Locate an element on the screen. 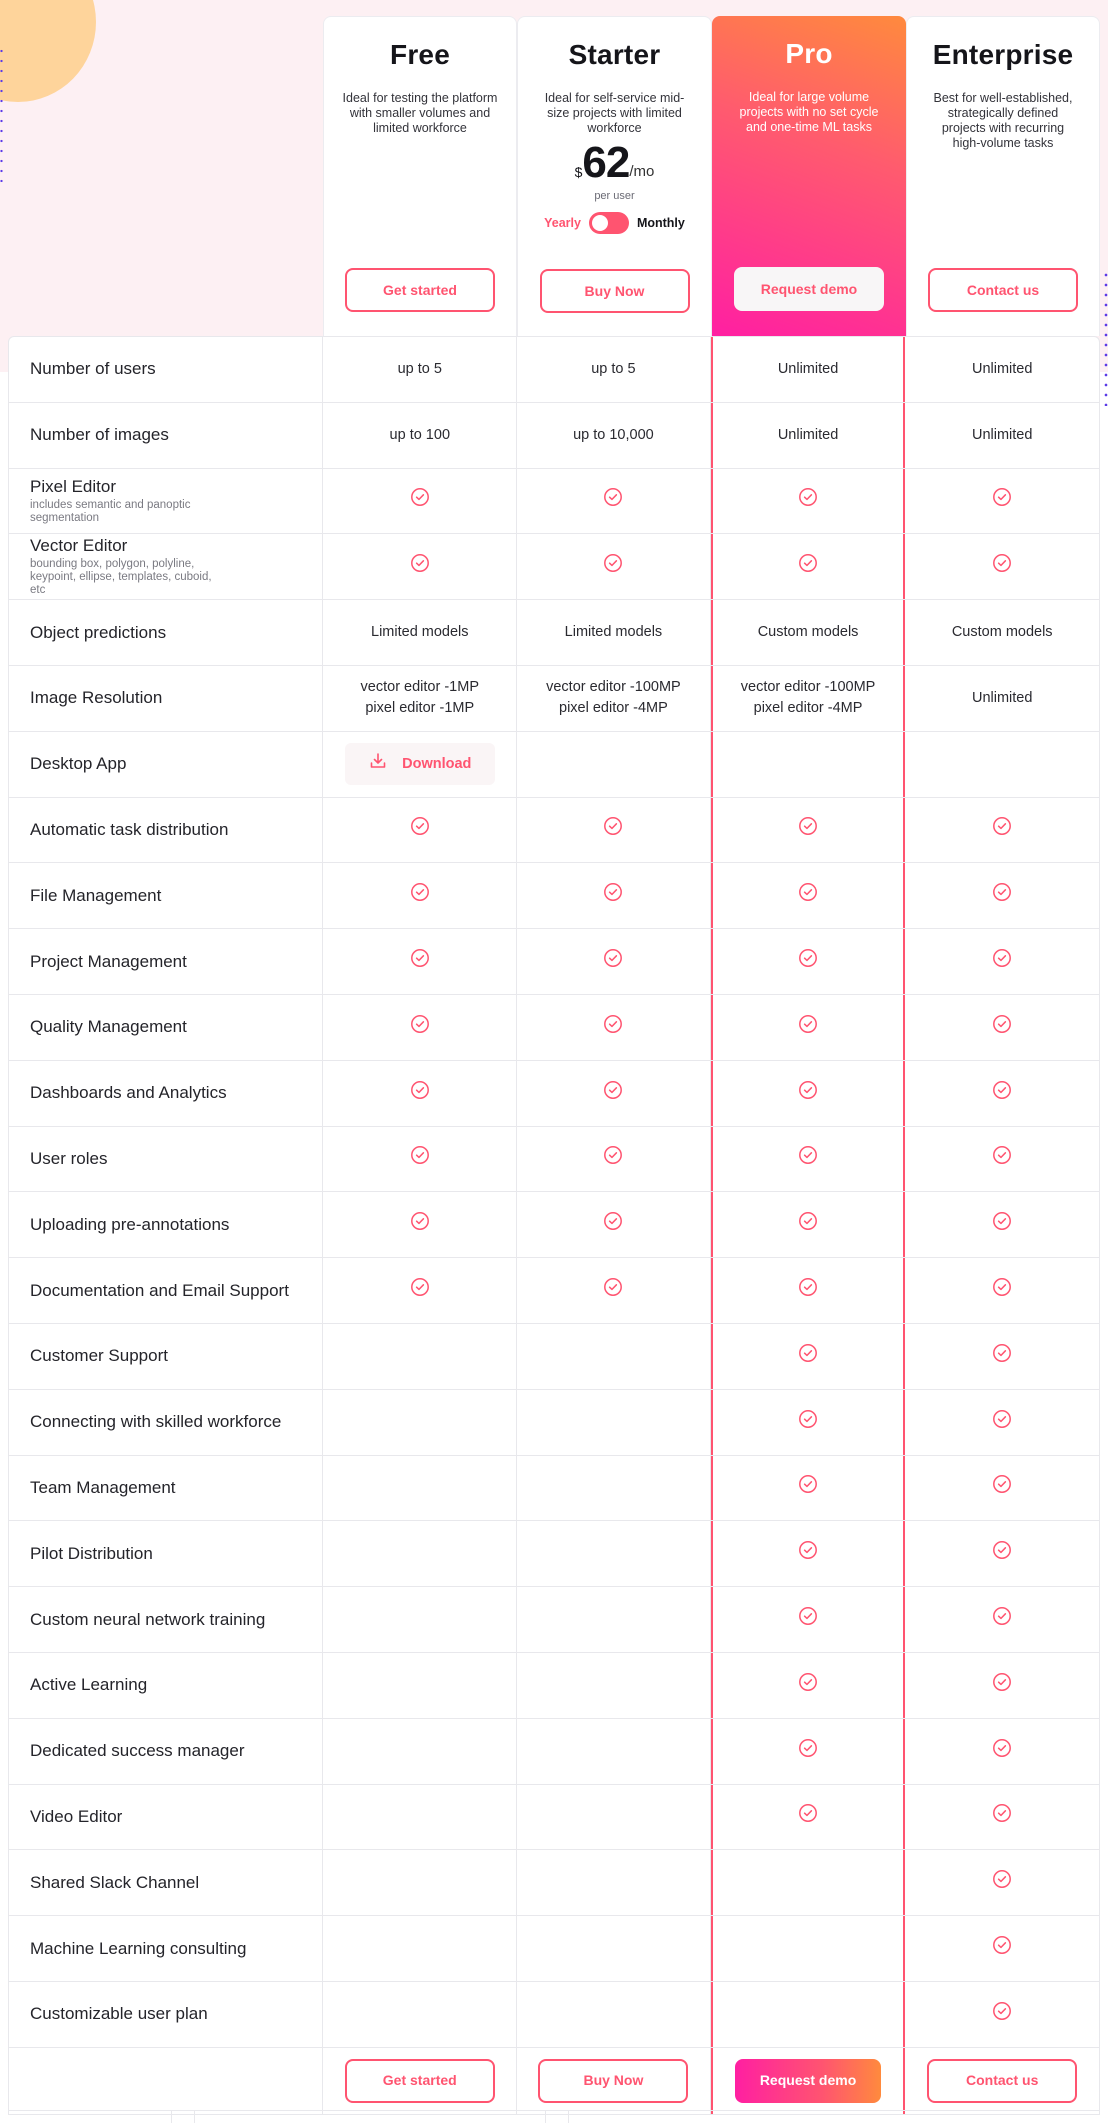 The height and width of the screenshot is (2123, 1108). feature-label-cell: Customer Support is located at coordinates (166, 1356).